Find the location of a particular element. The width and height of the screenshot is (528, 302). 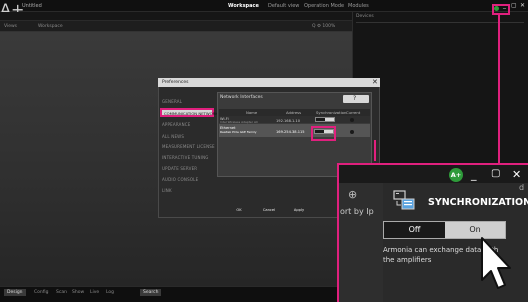

row-sub: Realtek PCIe GbE Family is located at coordinates (238, 132).